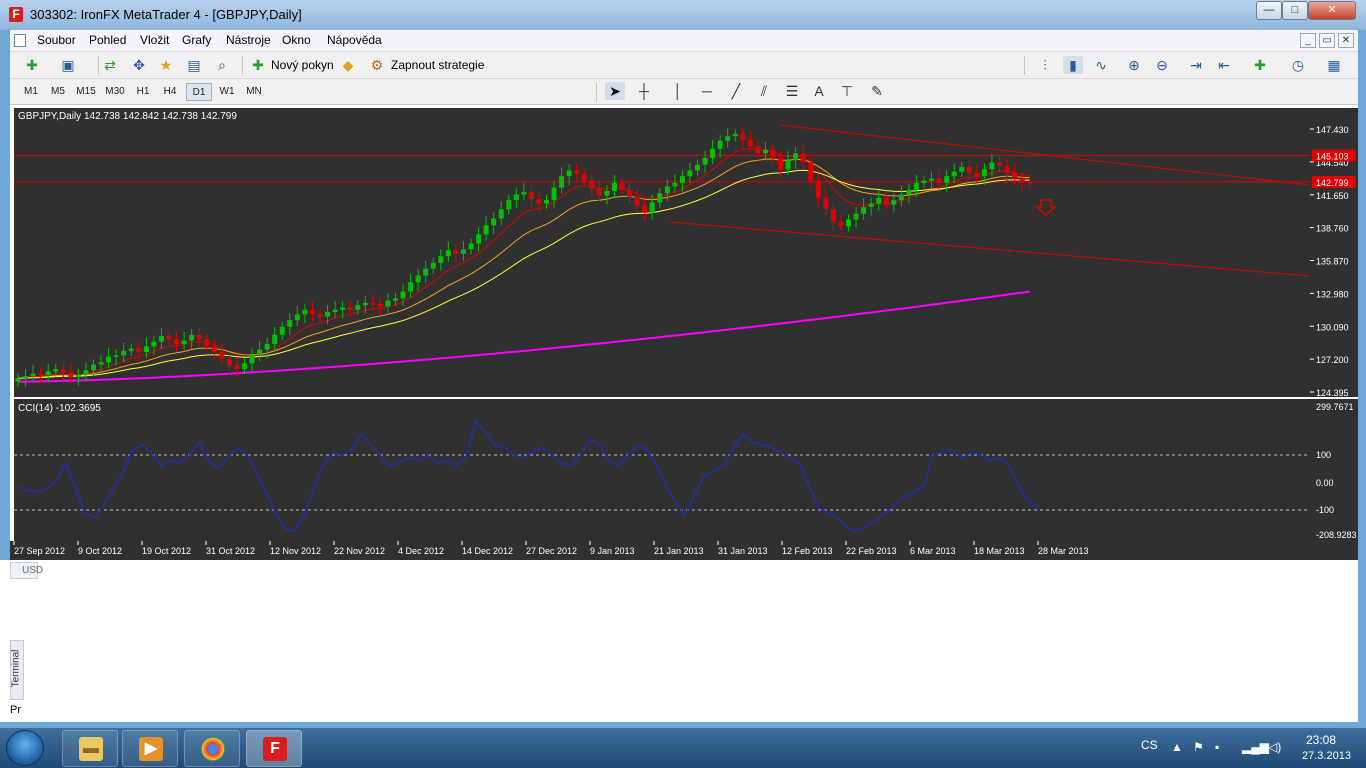 Image resolution: width=1366 pixels, height=768 pixels. I want to click on menu-soubor: Soubor, so click(56, 40).